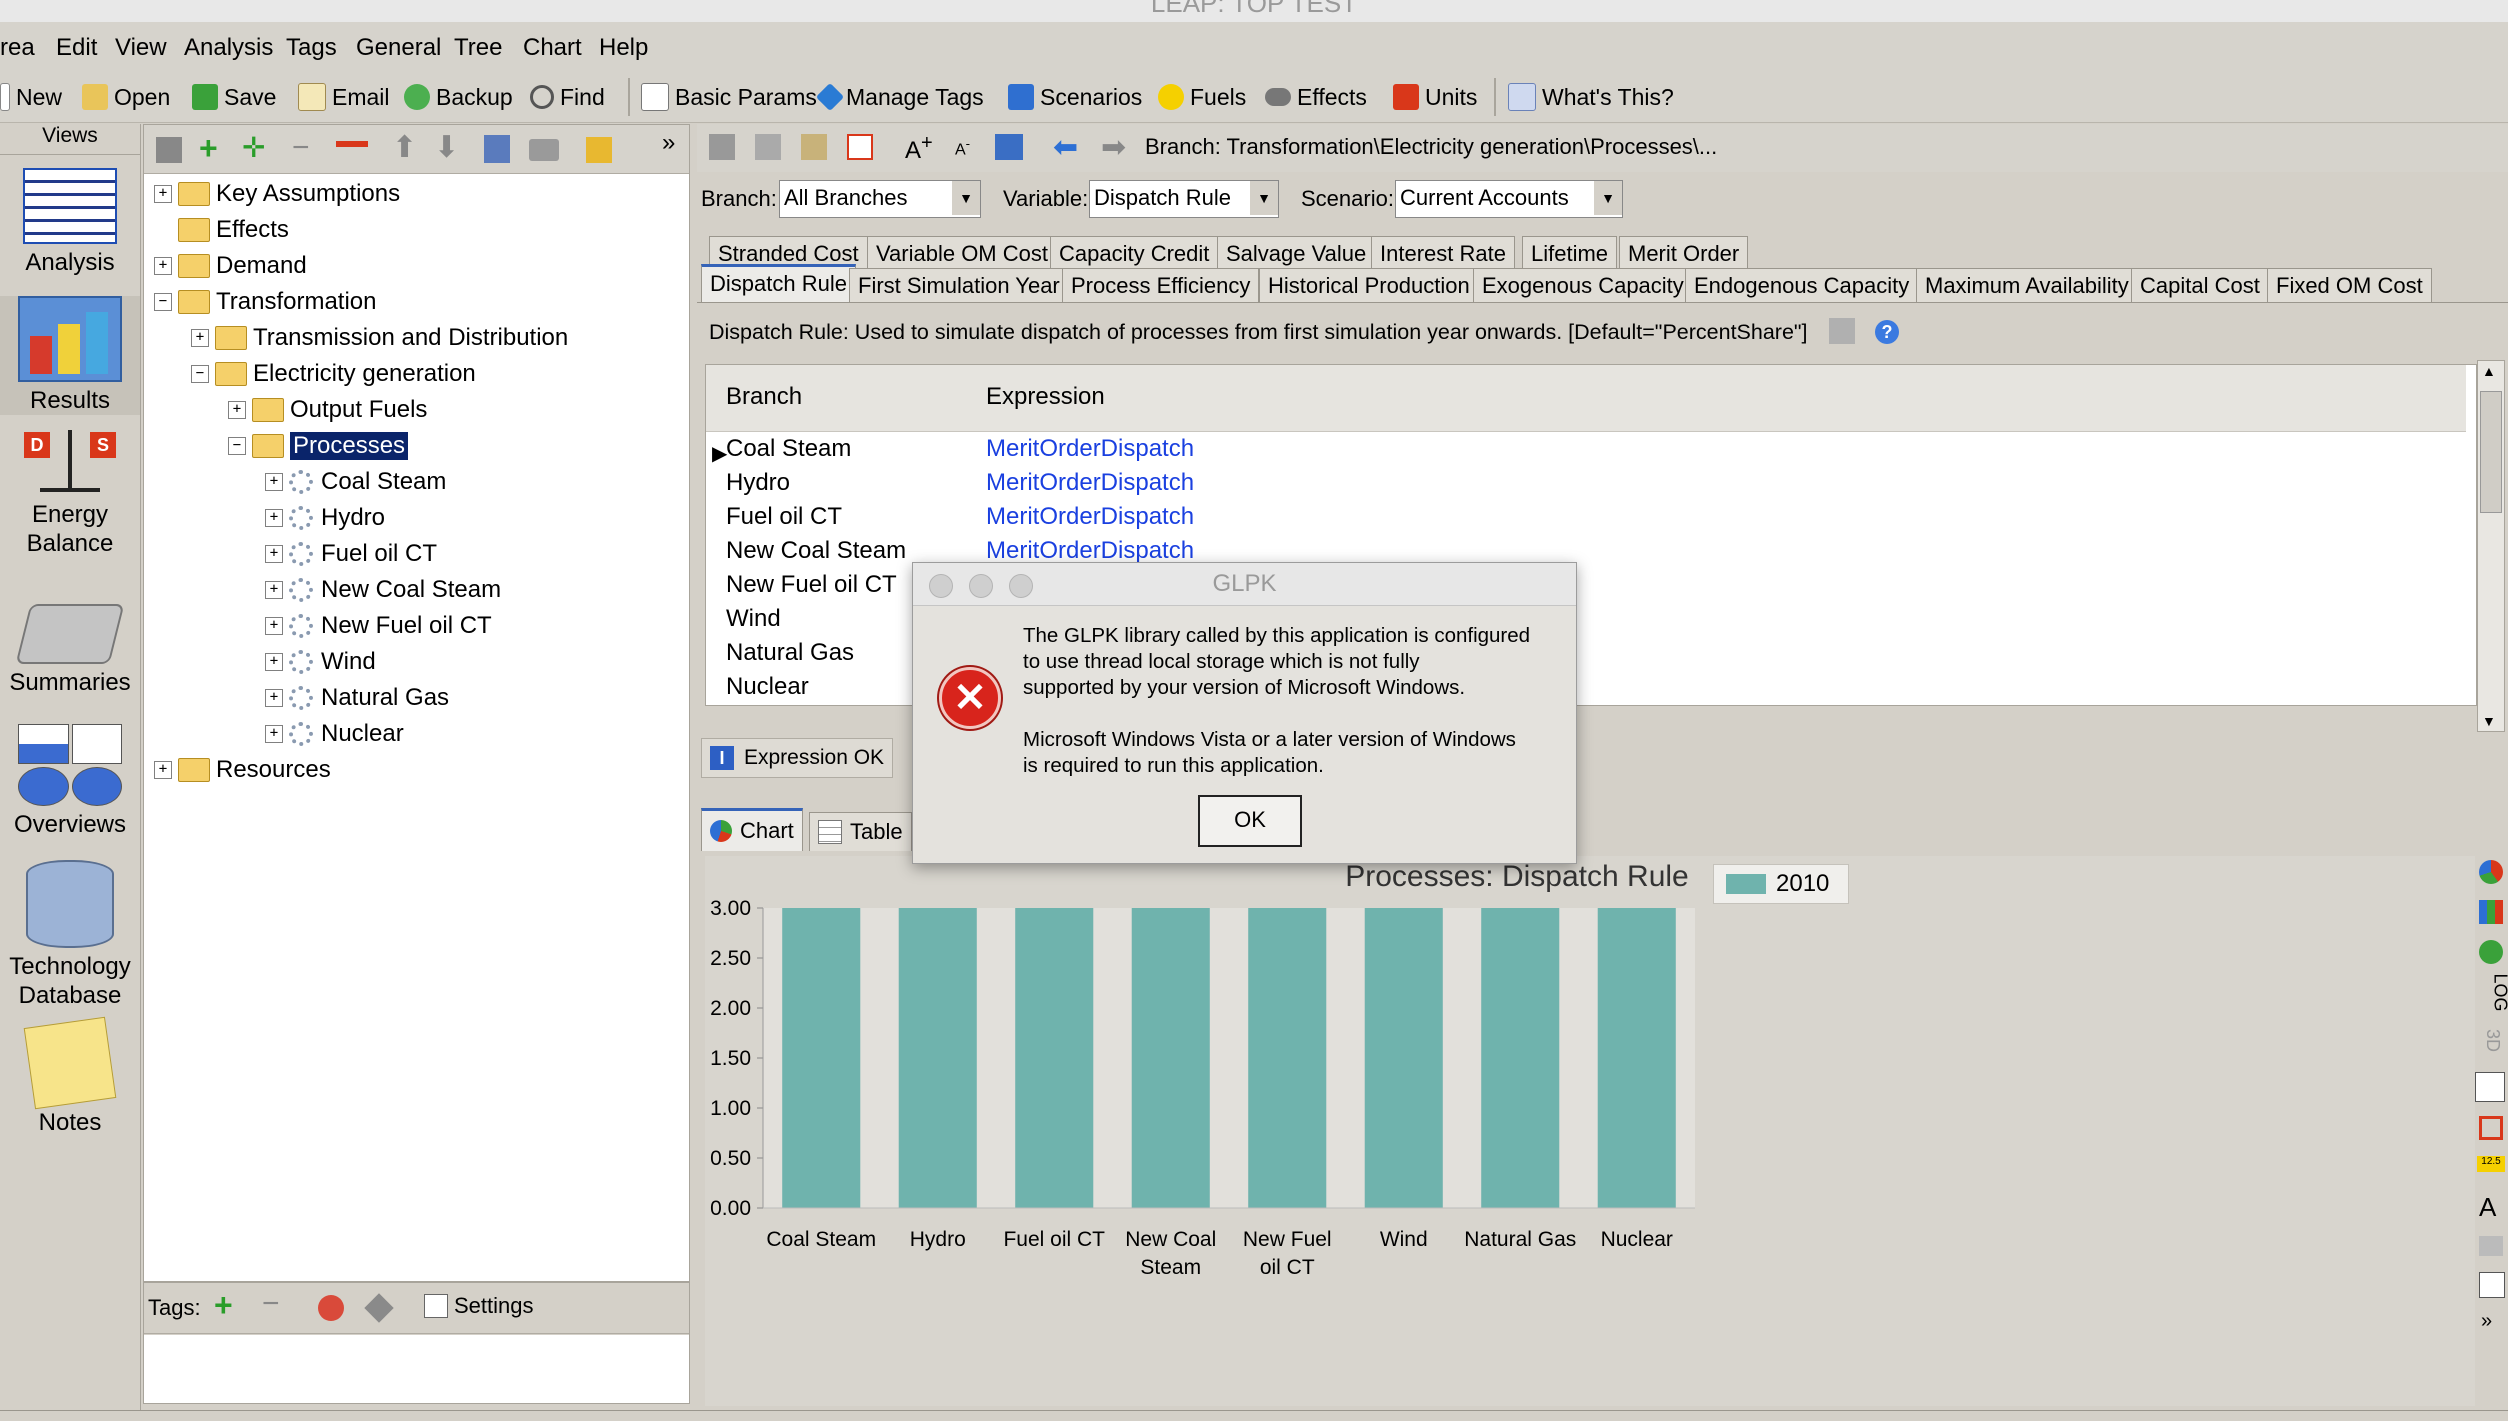  I want to click on menu-view: View, so click(141, 48).